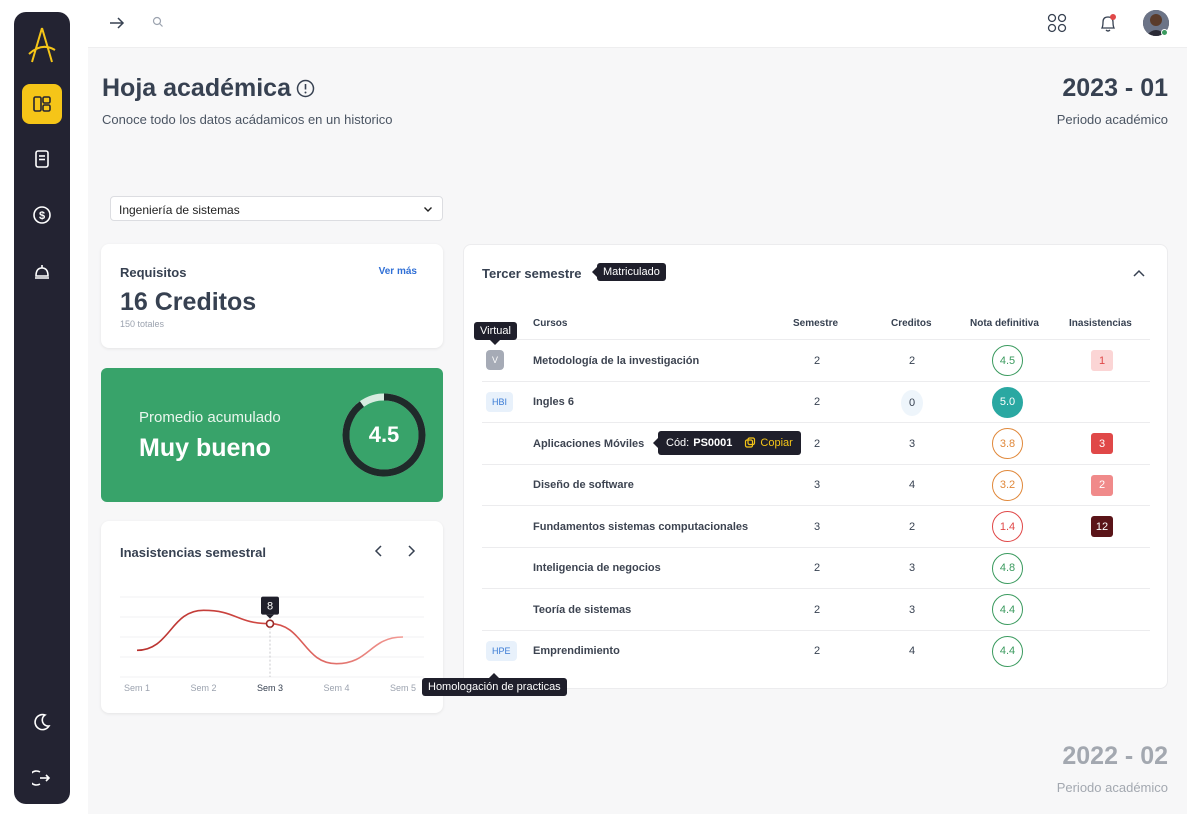  What do you see at coordinates (188, 302) in the screenshot?
I see `credits-value: 16 Creditos` at bounding box center [188, 302].